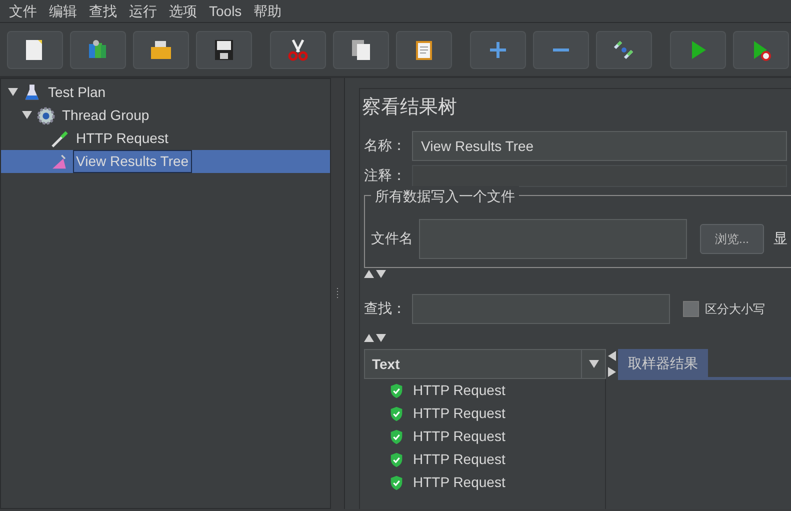  What do you see at coordinates (270, 11) in the screenshot?
I see `menu-item: 帮助` at bounding box center [270, 11].